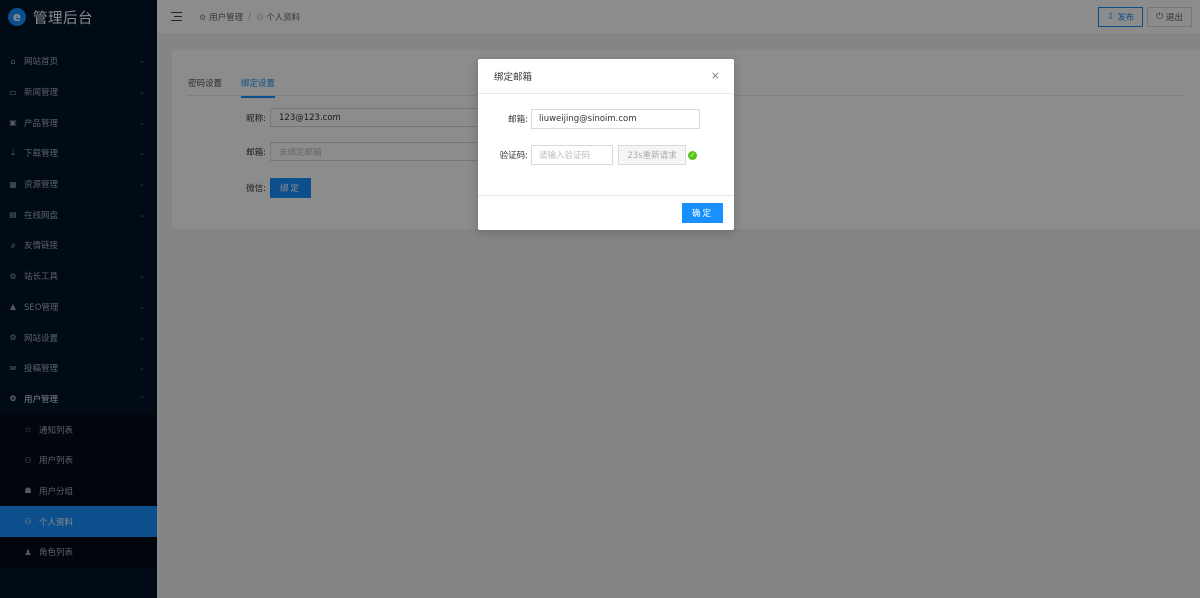 This screenshot has height=598, width=1200. I want to click on confirm-button: 确定, so click(702, 213).